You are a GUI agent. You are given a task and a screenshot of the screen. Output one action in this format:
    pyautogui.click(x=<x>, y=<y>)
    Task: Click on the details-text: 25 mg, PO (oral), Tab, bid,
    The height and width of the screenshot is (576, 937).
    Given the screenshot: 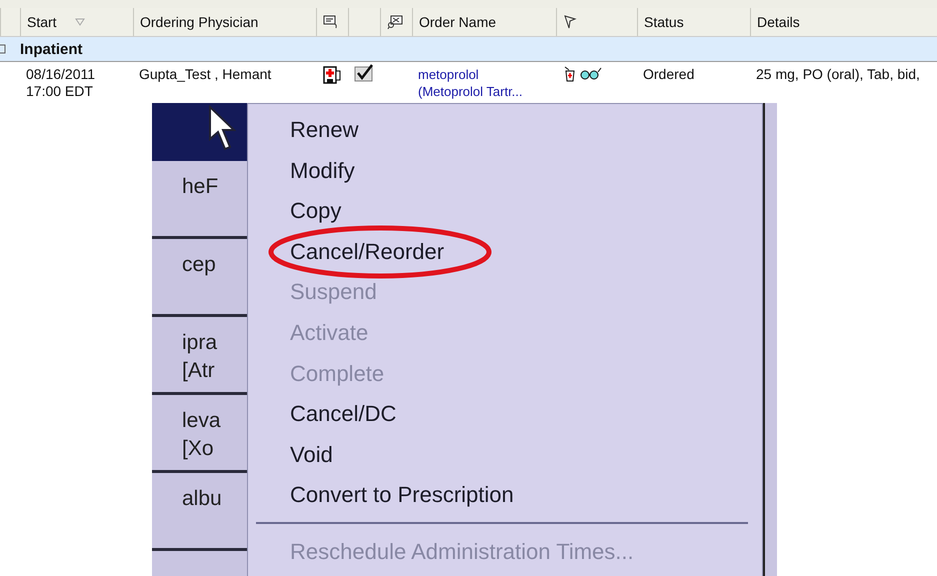 What is the action you would take?
    pyautogui.click(x=838, y=74)
    